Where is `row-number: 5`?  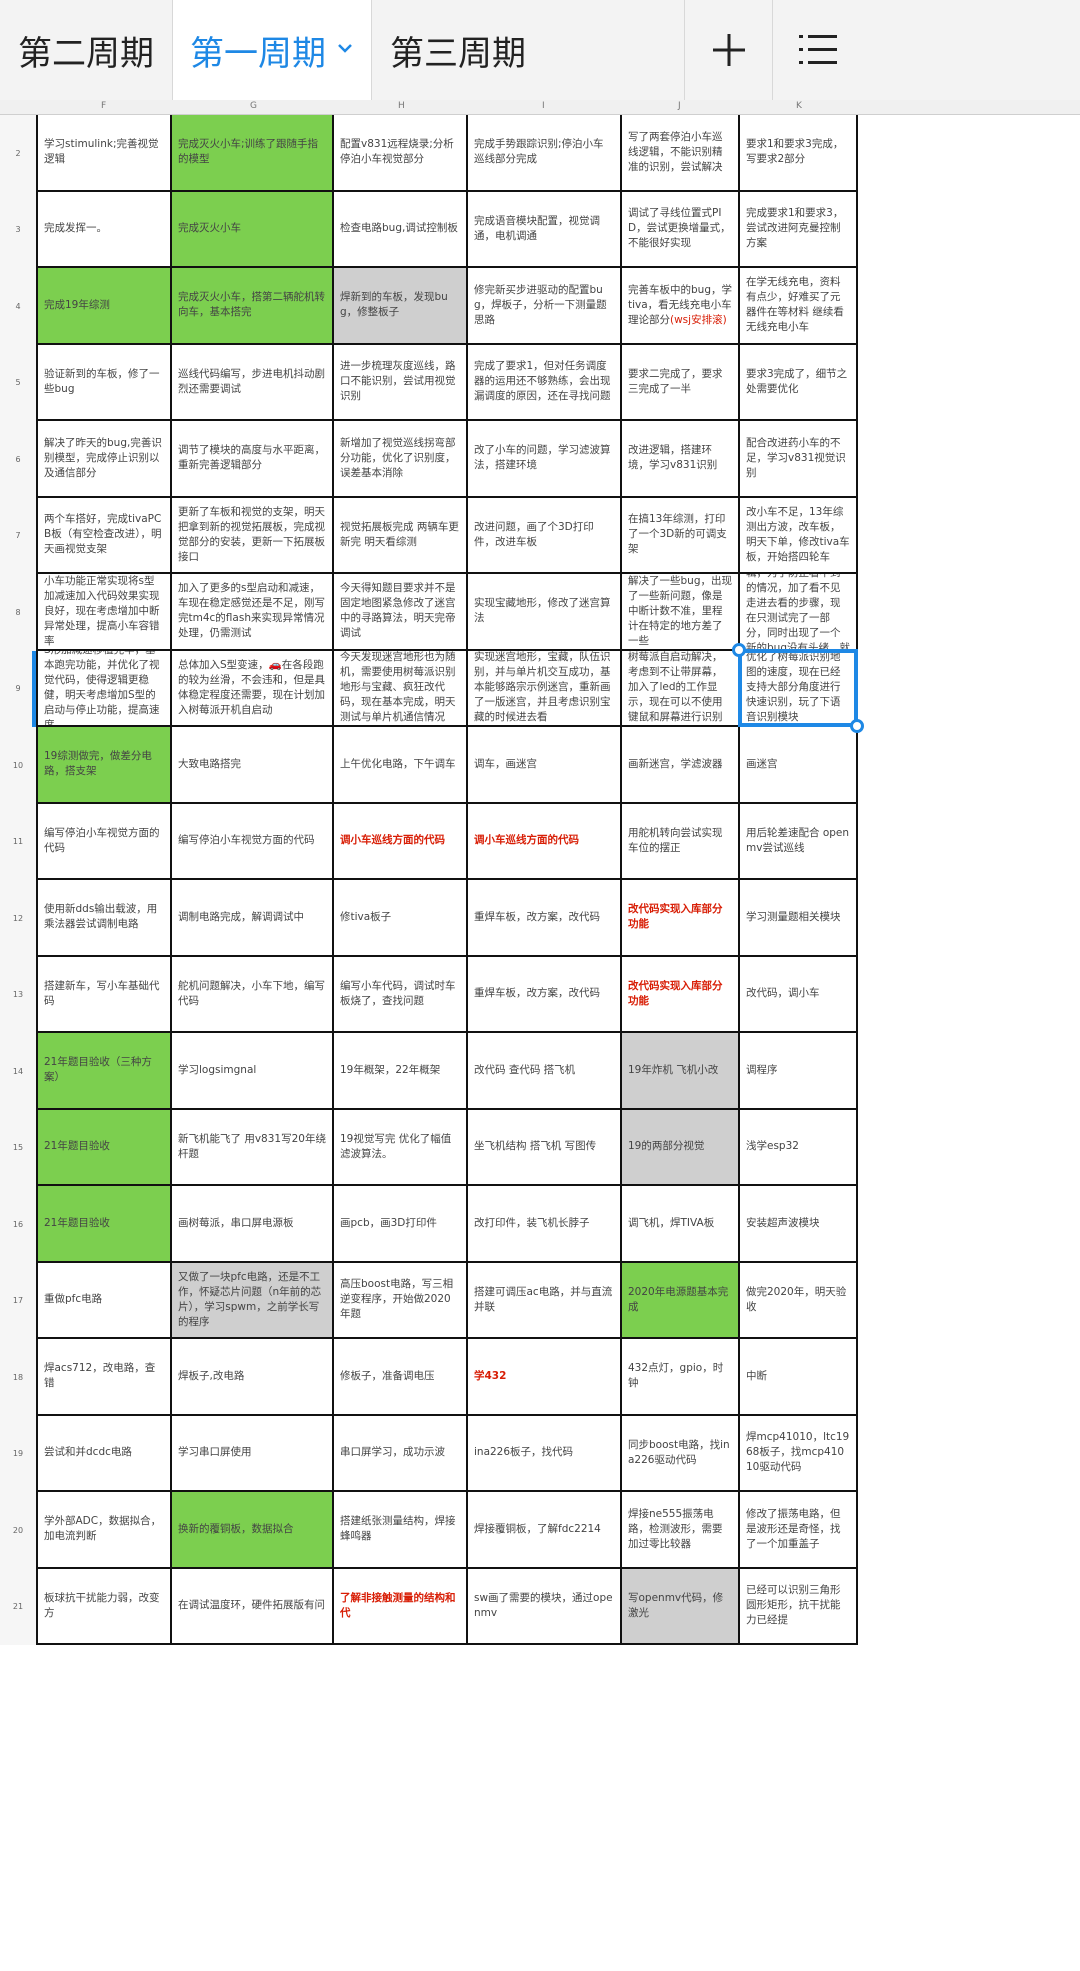 row-number: 5 is located at coordinates (18, 382).